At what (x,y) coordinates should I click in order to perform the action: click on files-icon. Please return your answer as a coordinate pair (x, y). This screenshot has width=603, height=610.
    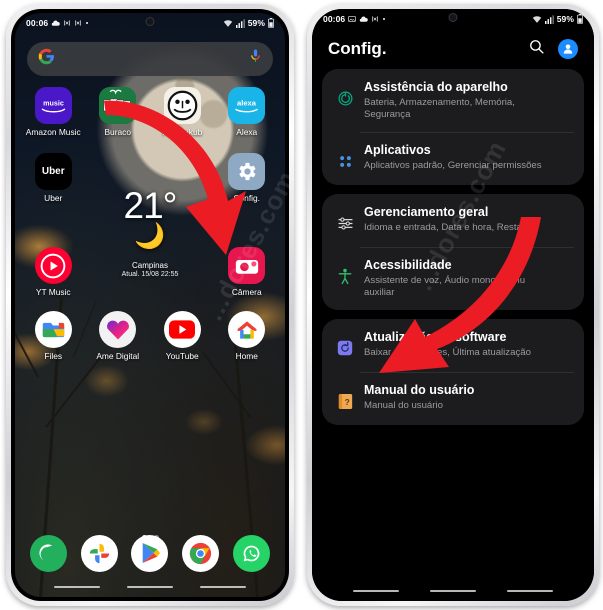
    Looking at the image, I should click on (53, 329).